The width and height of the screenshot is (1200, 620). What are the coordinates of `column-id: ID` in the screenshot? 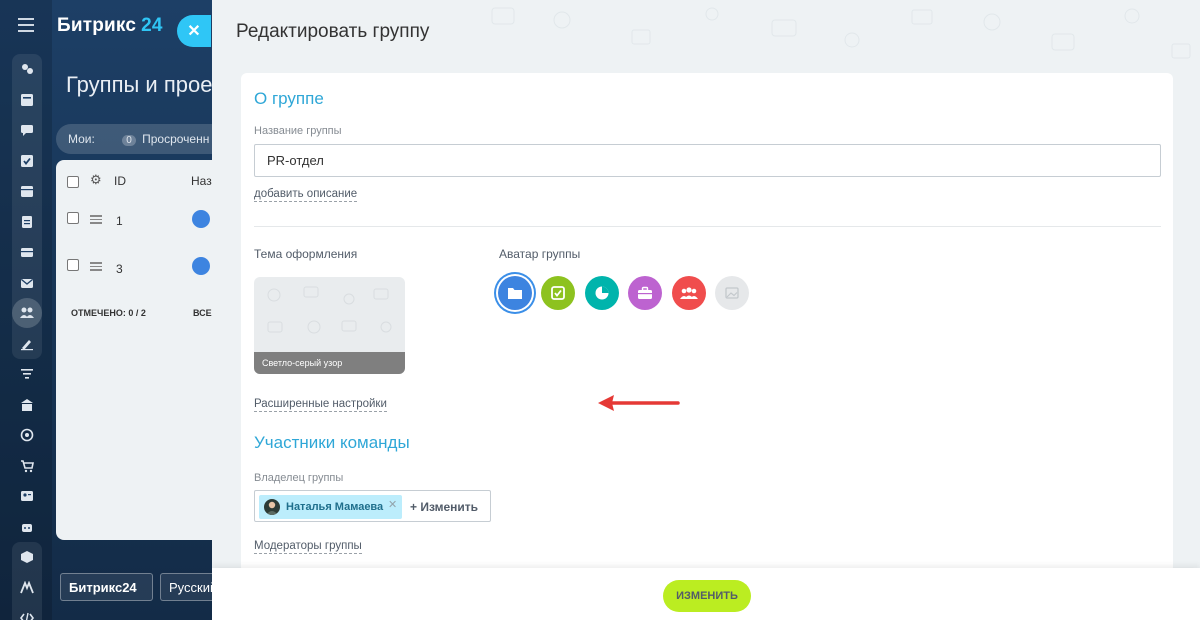 It's located at (120, 181).